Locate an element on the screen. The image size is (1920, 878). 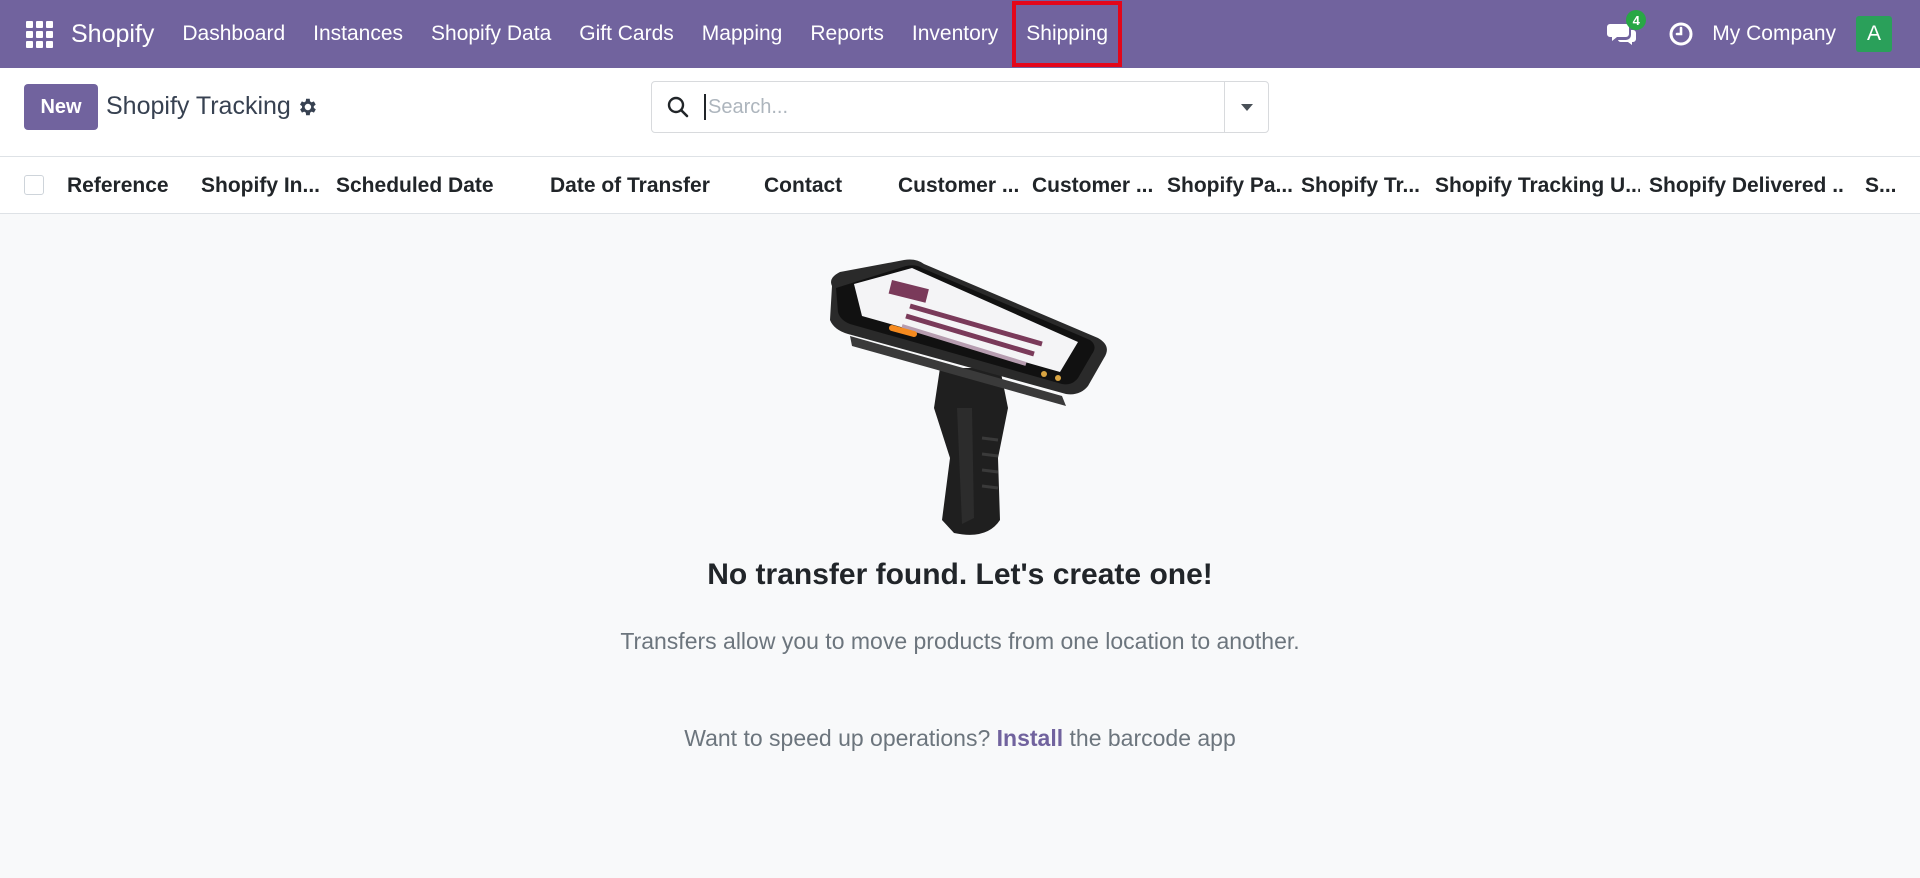
apps-menu-icon is located at coordinates (39, 34).